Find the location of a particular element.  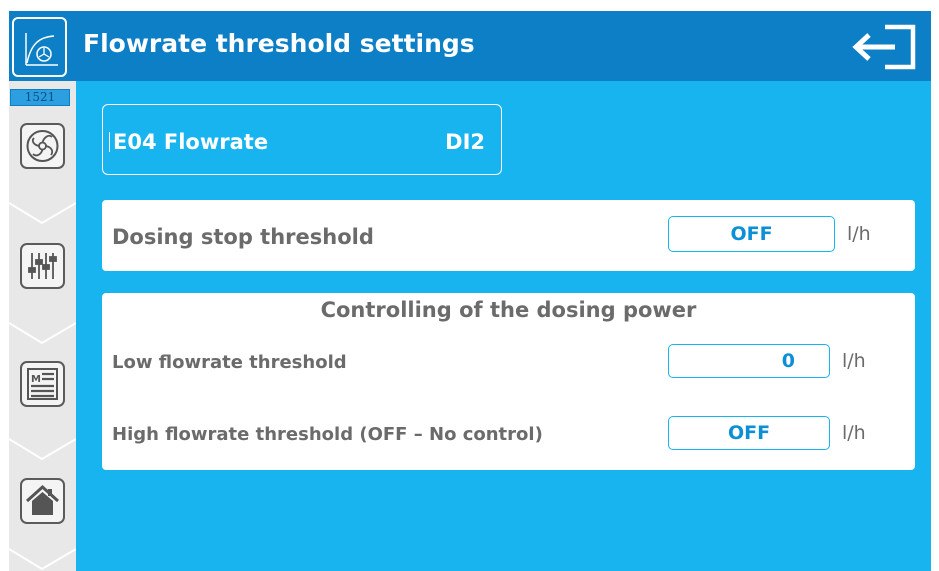

dosing-stop-label: Dosing stop threshold is located at coordinates (243, 237).